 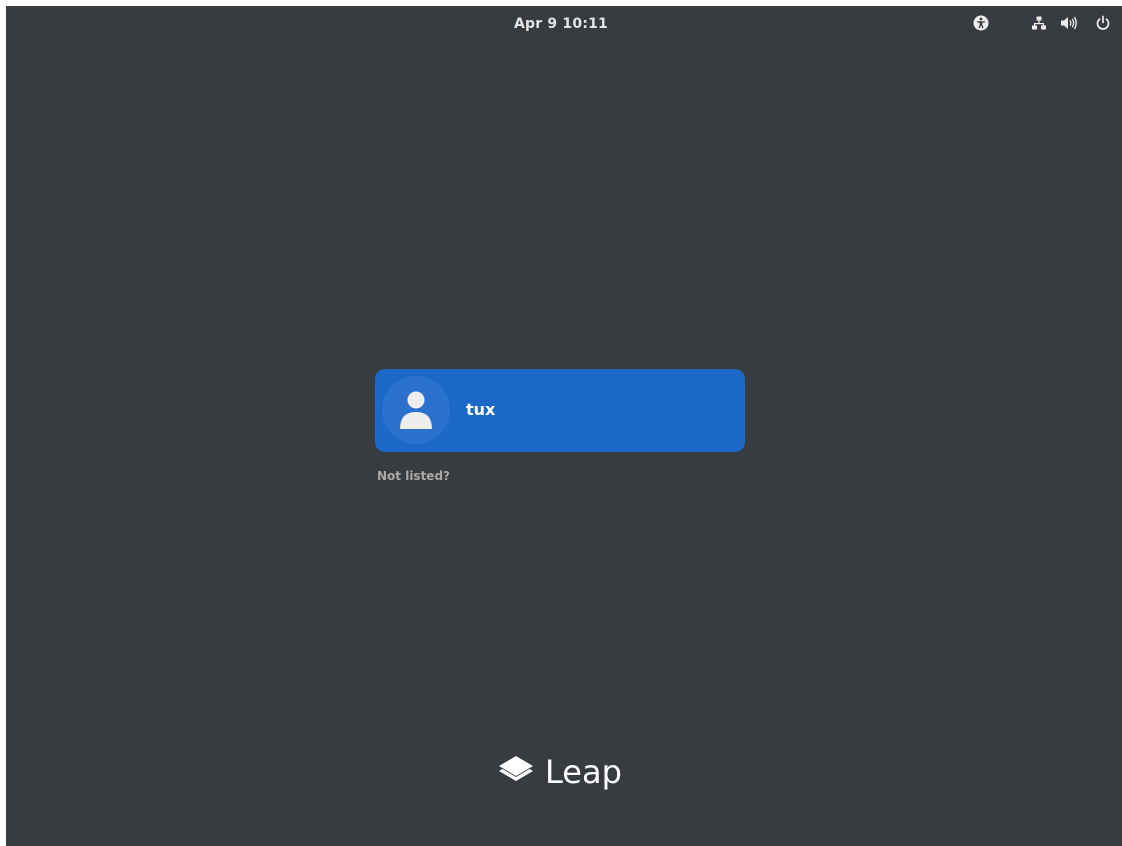 I want to click on clock: Apr 9 10:11, so click(x=564, y=24).